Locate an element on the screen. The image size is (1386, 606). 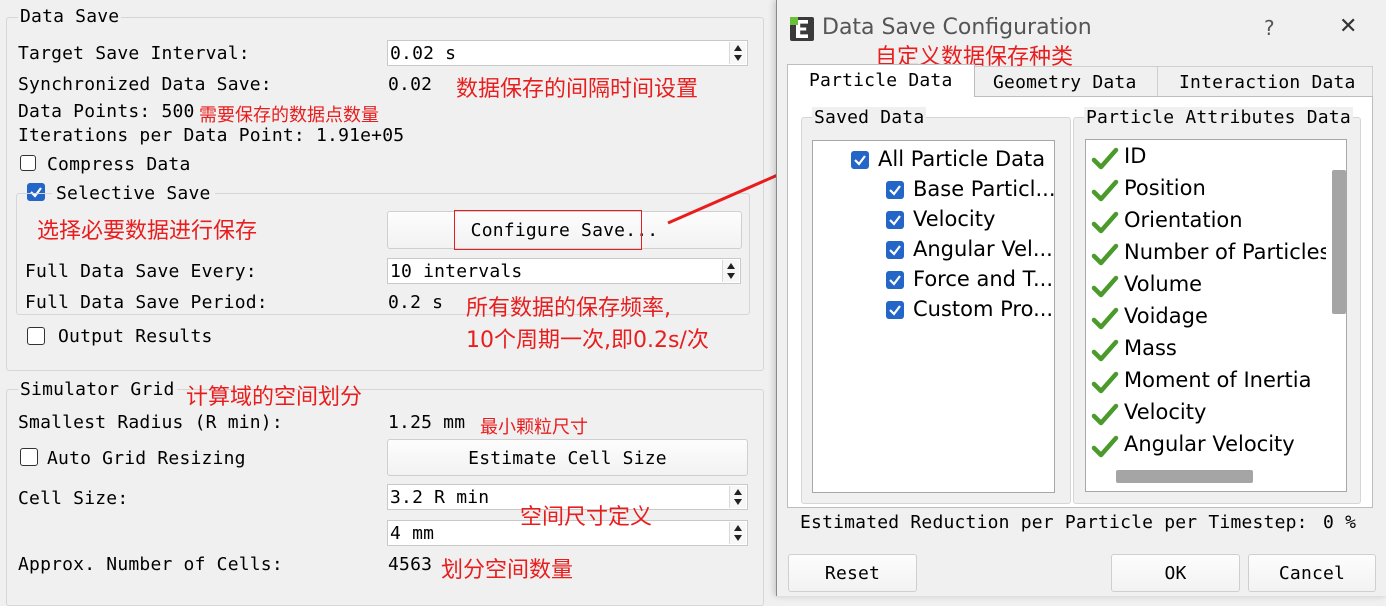
attribute-label: Position is located at coordinates (1165, 188).